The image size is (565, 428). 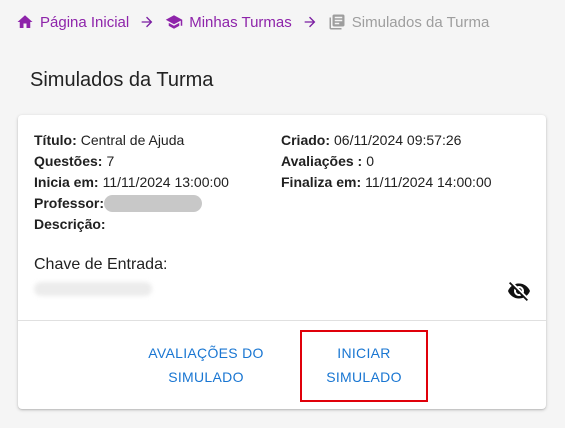 What do you see at coordinates (370, 161) in the screenshot?
I see `evaluations-value: 0` at bounding box center [370, 161].